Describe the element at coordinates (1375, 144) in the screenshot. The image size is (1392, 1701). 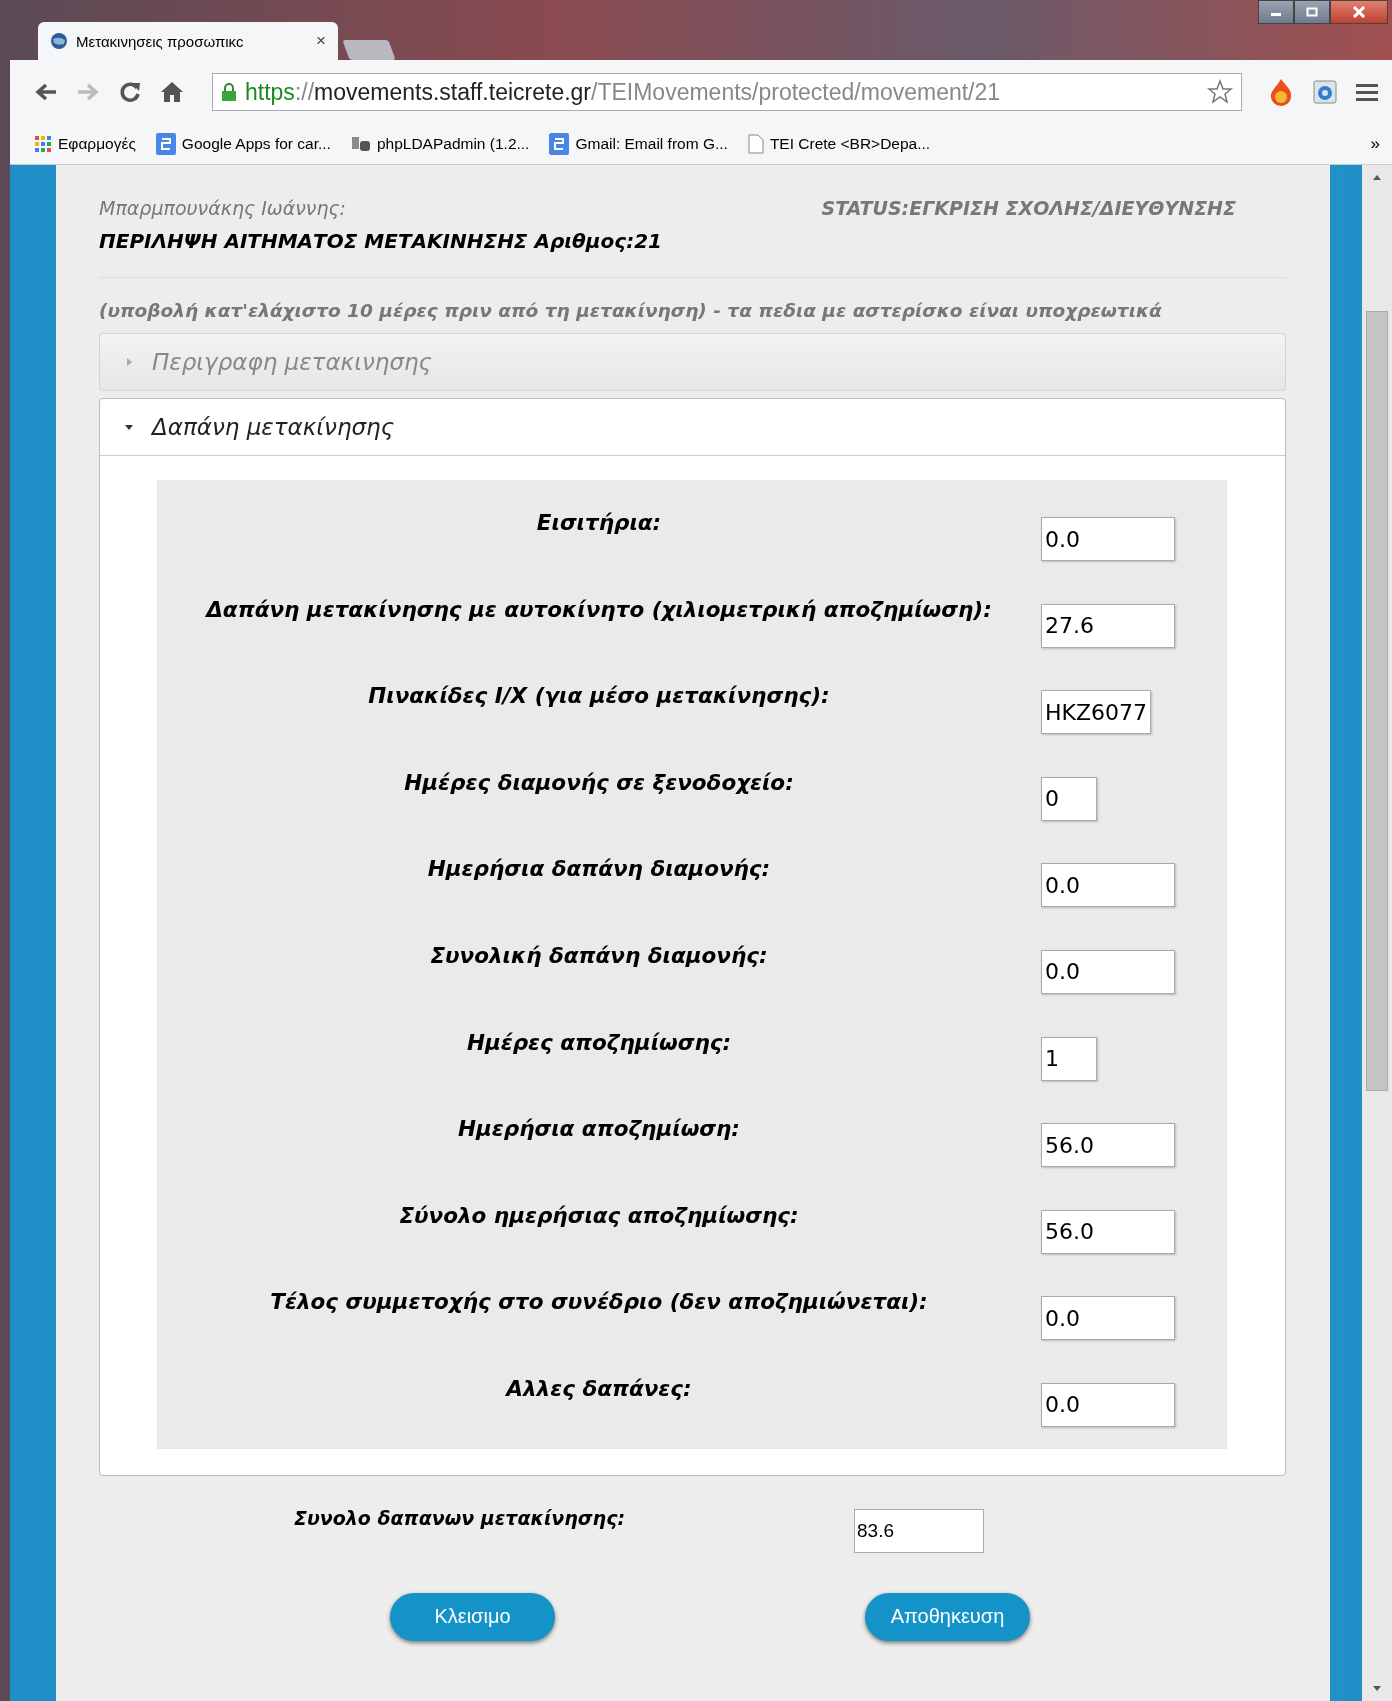
I see `more-bookmarks-button: »` at that location.